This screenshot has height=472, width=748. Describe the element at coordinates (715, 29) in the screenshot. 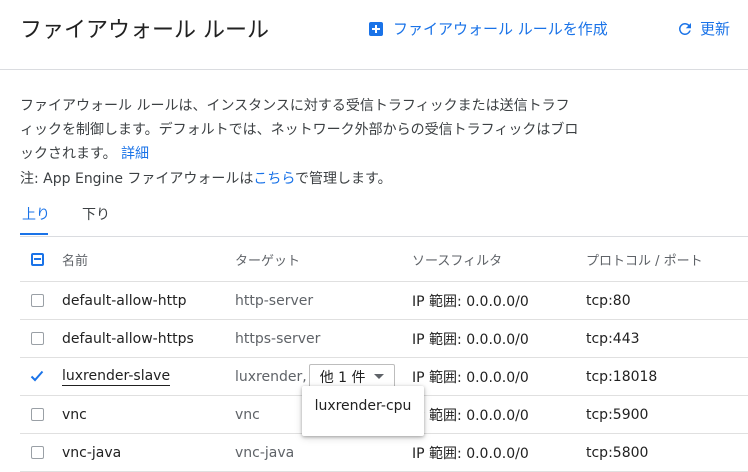

I see `refresh-label: 更新` at that location.